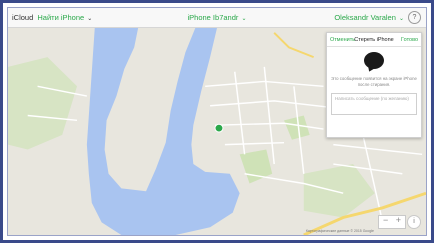  What do you see at coordinates (385, 220) in the screenshot?
I see `zoom-out-button: −` at bounding box center [385, 220].